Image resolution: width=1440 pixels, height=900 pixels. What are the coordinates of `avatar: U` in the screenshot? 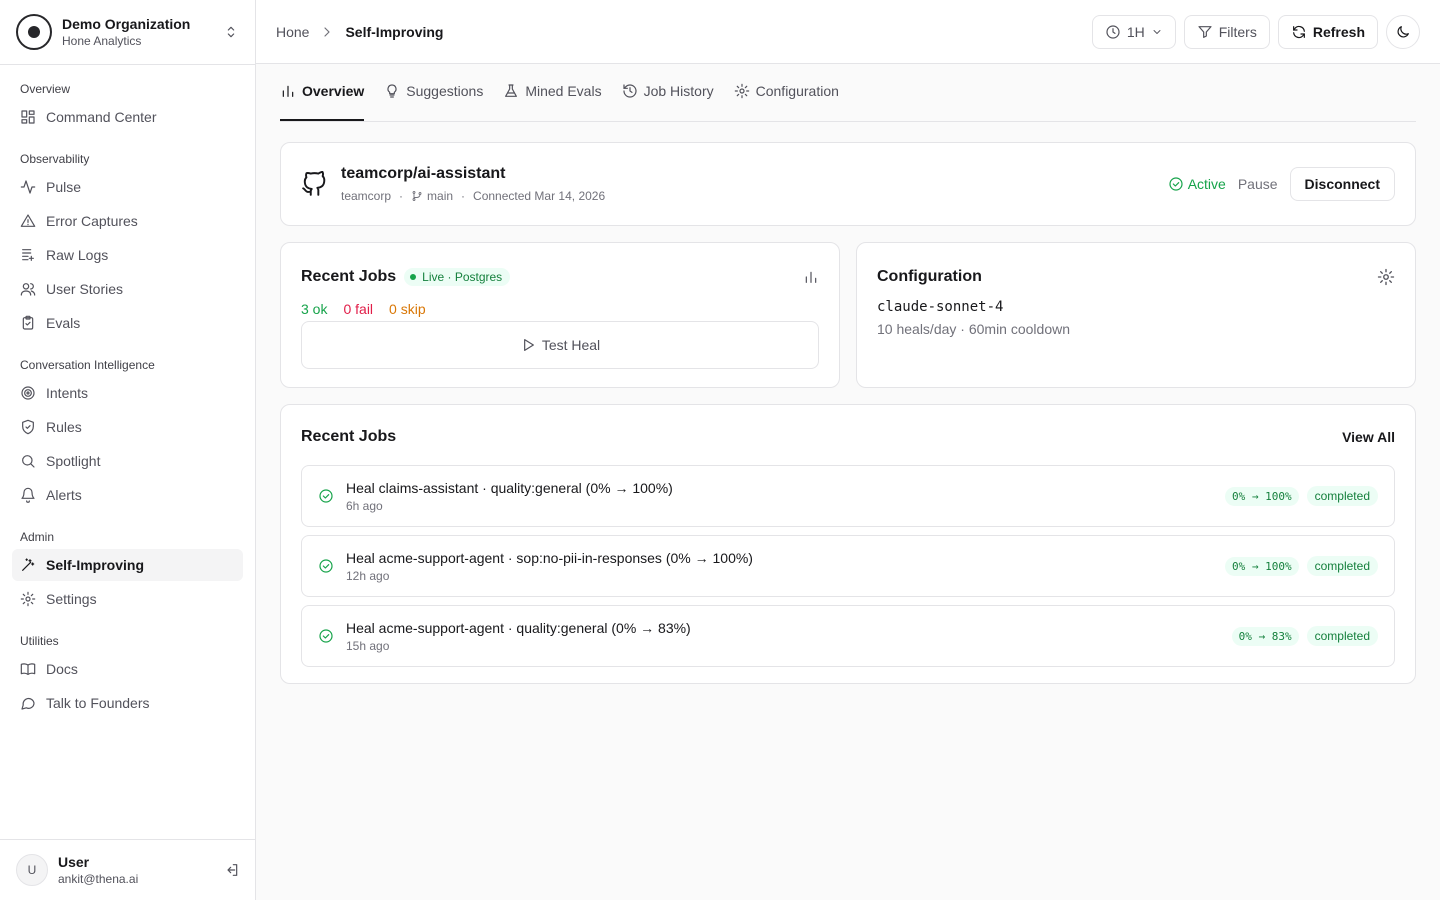 It's located at (32, 870).